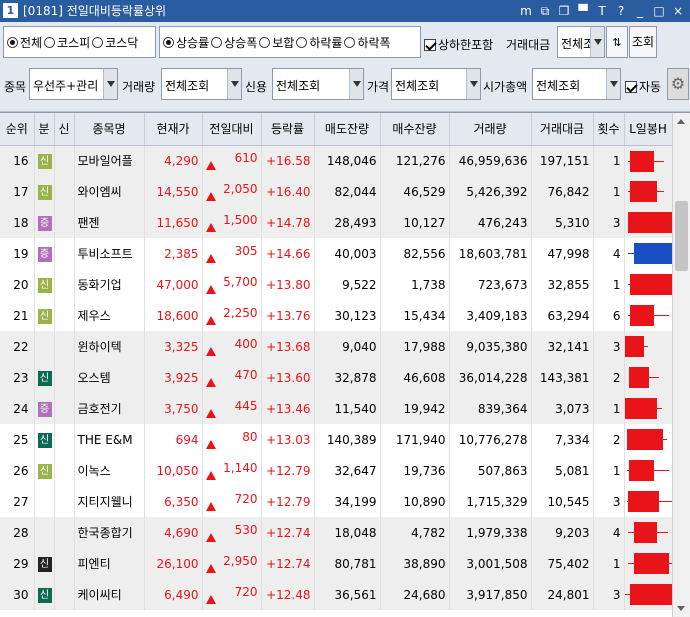  Describe the element at coordinates (173, 501) in the screenshot. I see `price-cell: 6,350` at that location.